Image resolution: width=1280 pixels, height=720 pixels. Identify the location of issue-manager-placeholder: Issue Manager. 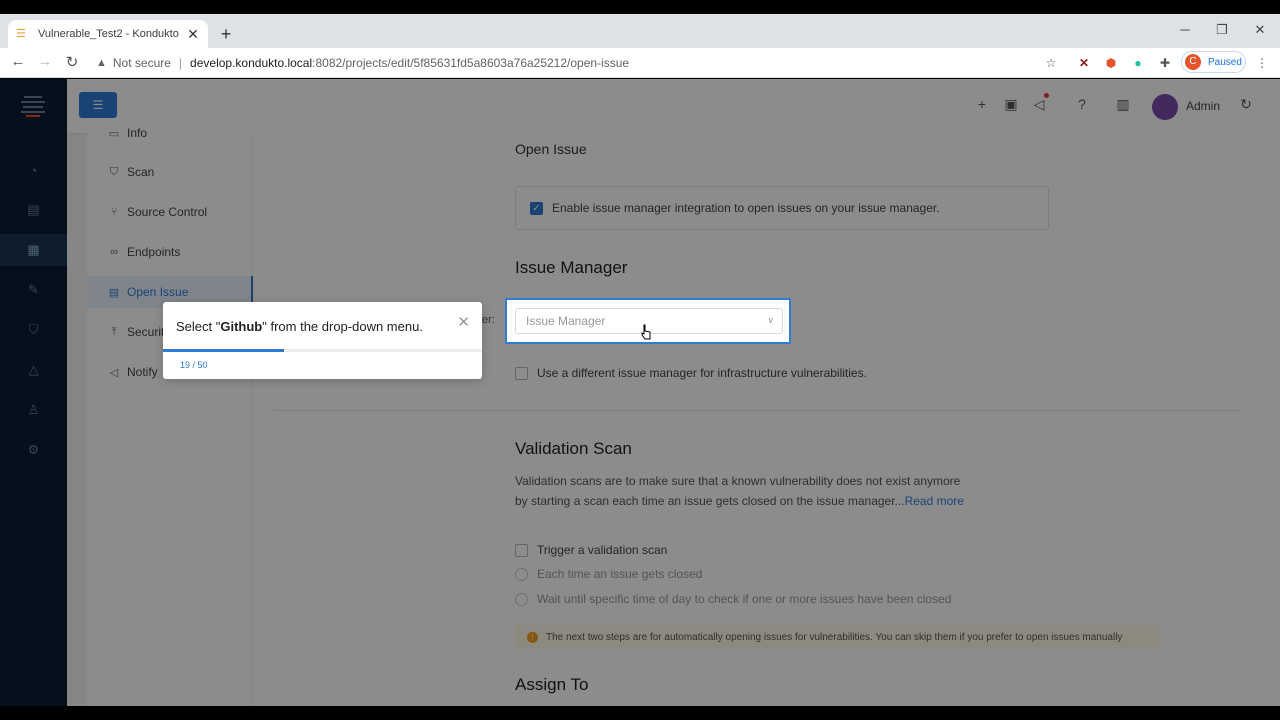
(566, 321).